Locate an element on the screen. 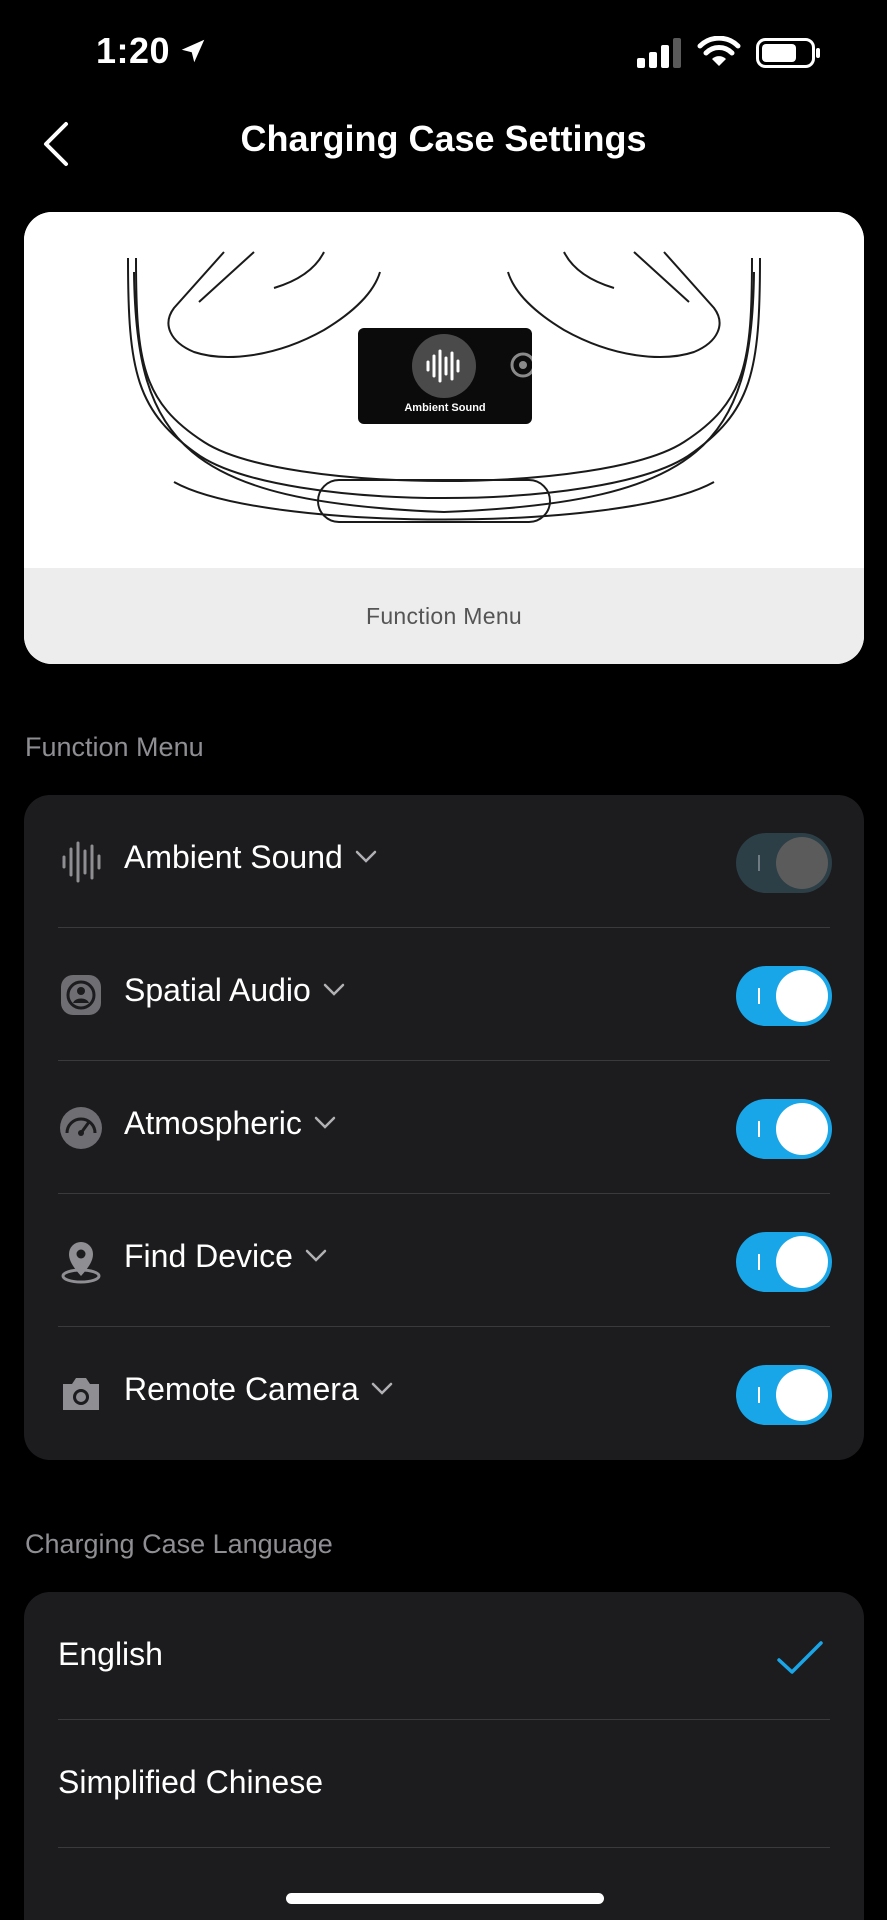  case-display-screen: Ambient Sound is located at coordinates (445, 376).